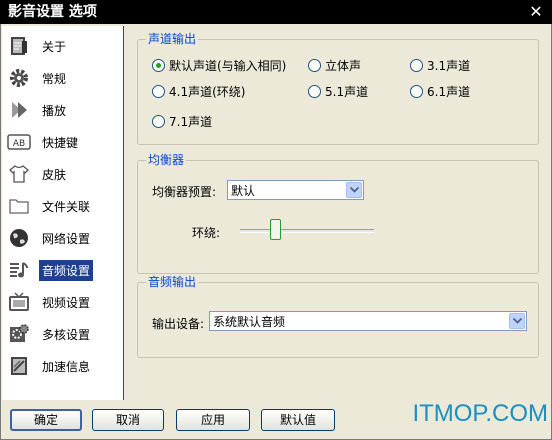 This screenshot has height=440, width=552. Describe the element at coordinates (52, 12) in the screenshot. I see `window-title: 影音设置 选项` at that location.